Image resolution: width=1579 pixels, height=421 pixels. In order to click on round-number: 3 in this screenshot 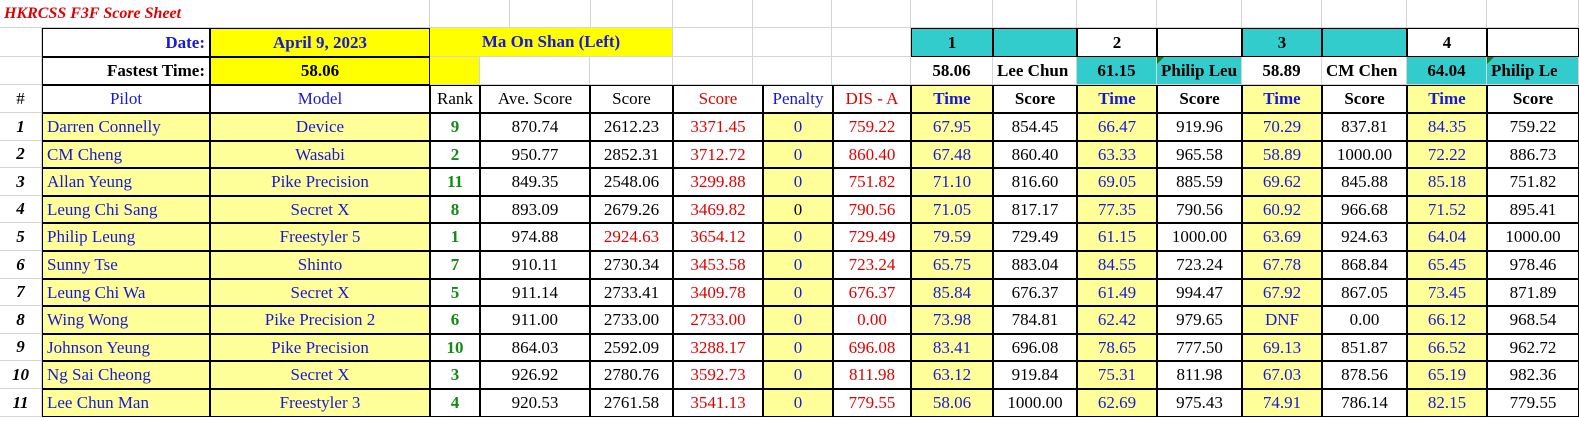, I will do `click(1282, 42)`.